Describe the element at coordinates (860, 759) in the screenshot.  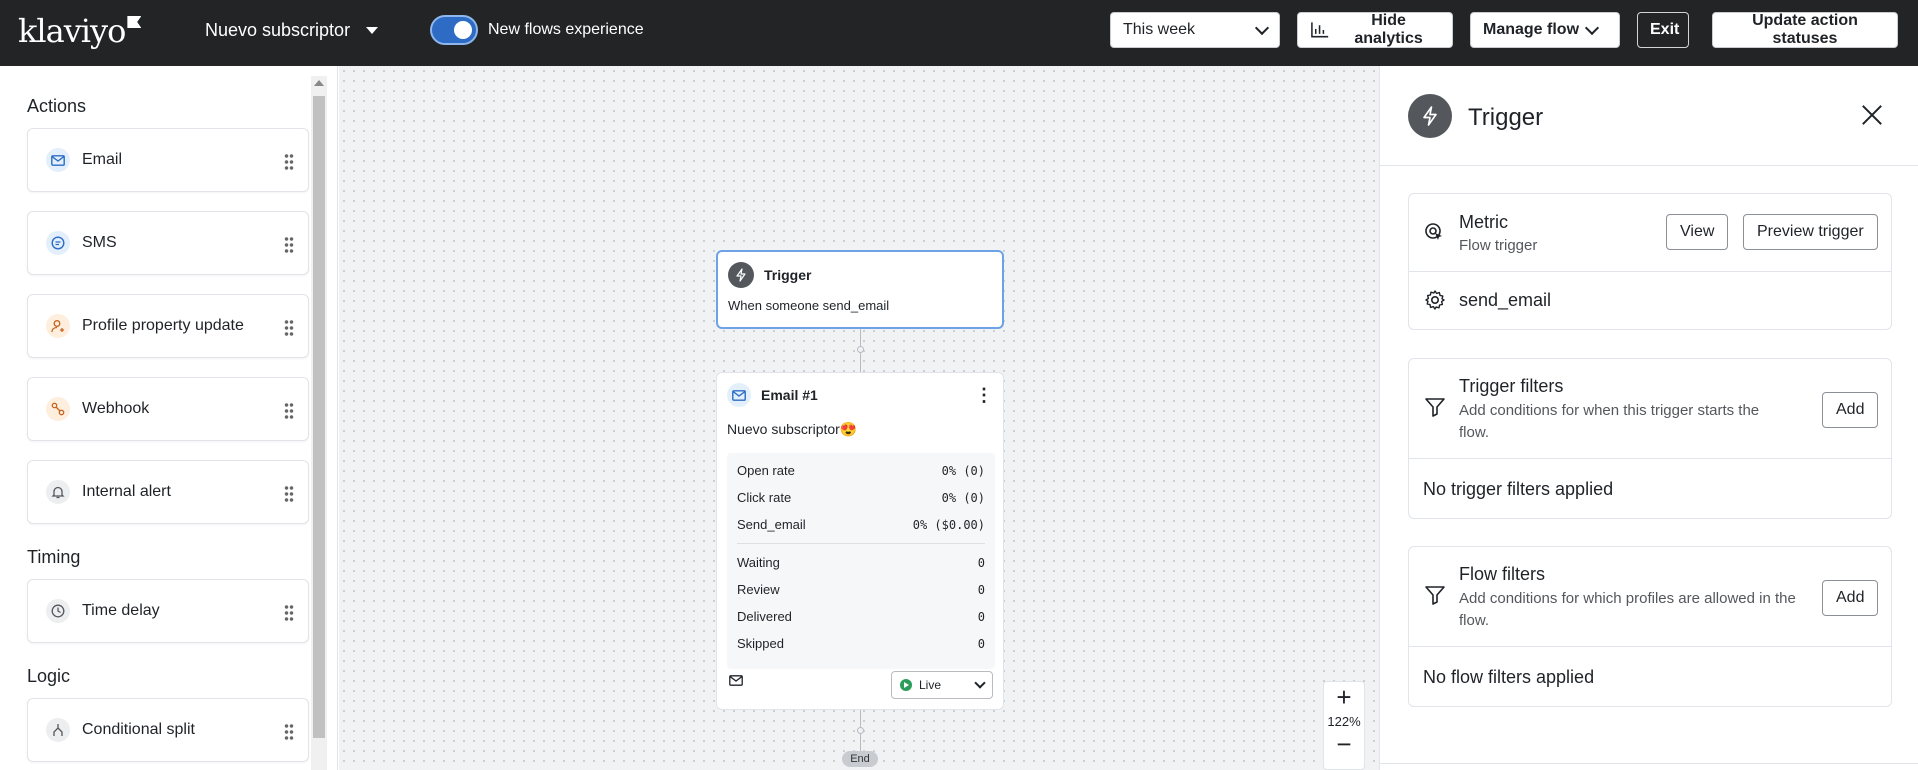
I see `end-marker: End` at that location.